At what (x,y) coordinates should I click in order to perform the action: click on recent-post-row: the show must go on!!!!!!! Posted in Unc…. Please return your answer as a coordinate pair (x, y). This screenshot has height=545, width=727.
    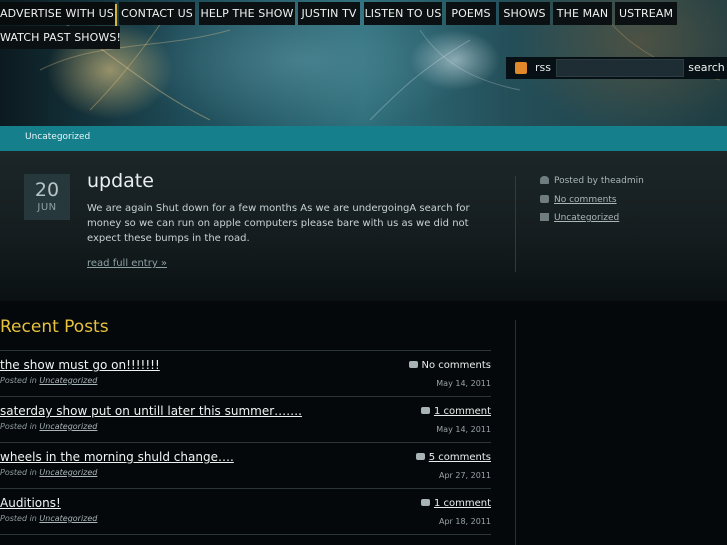
    Looking at the image, I should click on (245, 373).